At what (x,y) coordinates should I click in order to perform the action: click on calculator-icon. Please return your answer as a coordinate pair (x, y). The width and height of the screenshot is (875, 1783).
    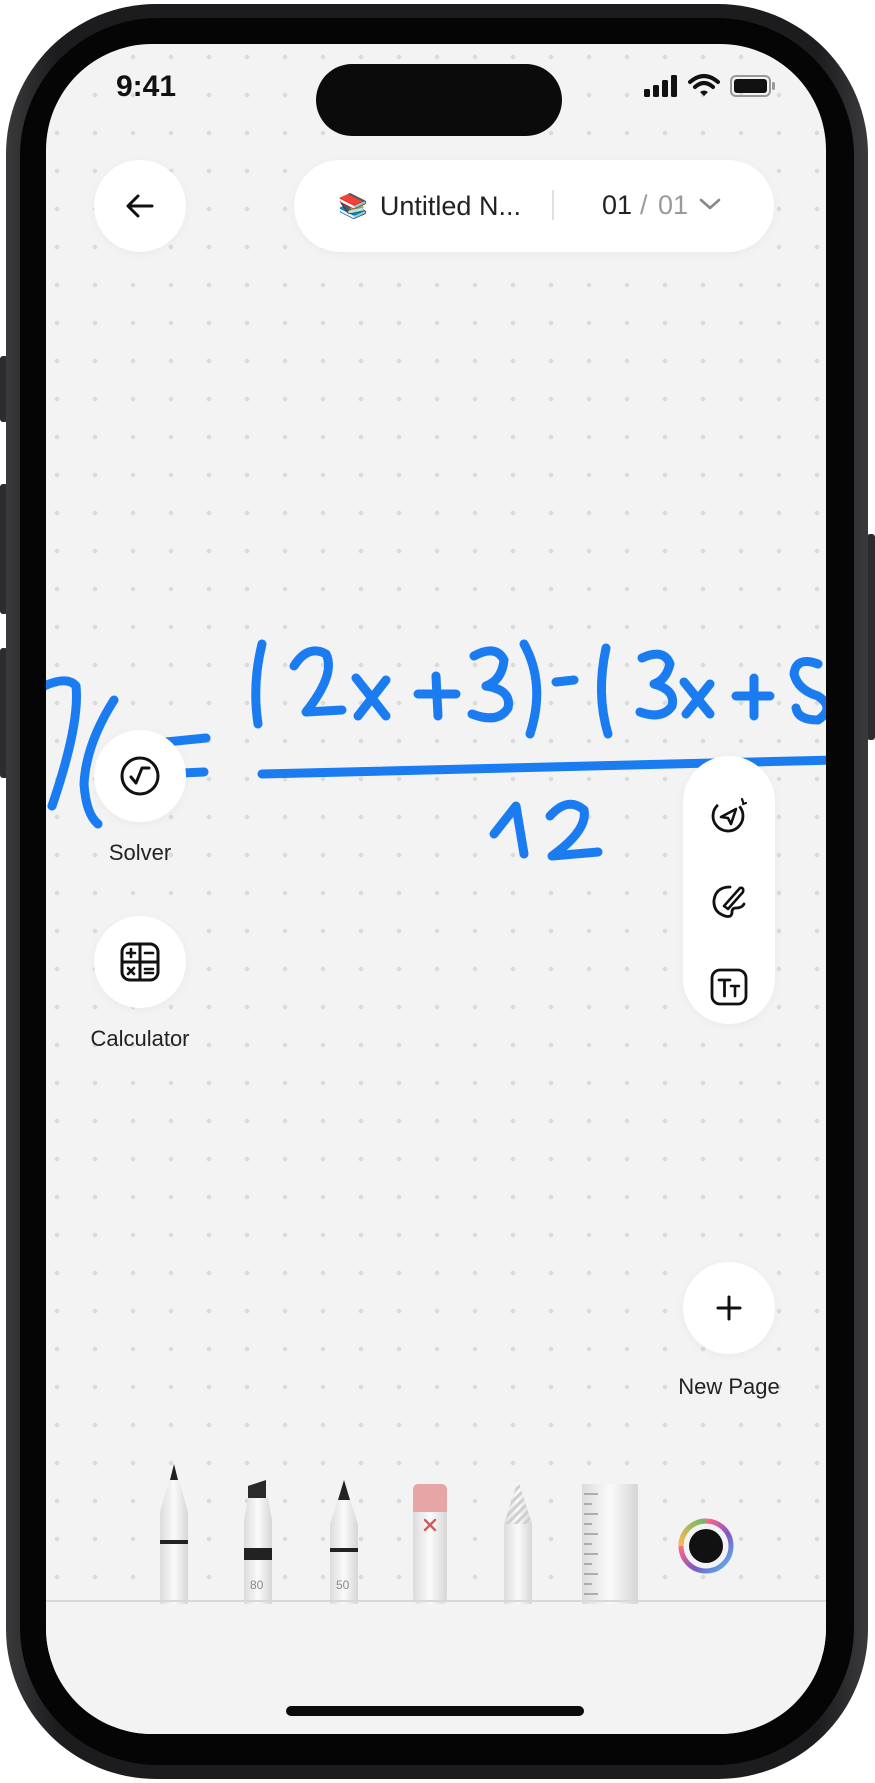
    Looking at the image, I should click on (140, 962).